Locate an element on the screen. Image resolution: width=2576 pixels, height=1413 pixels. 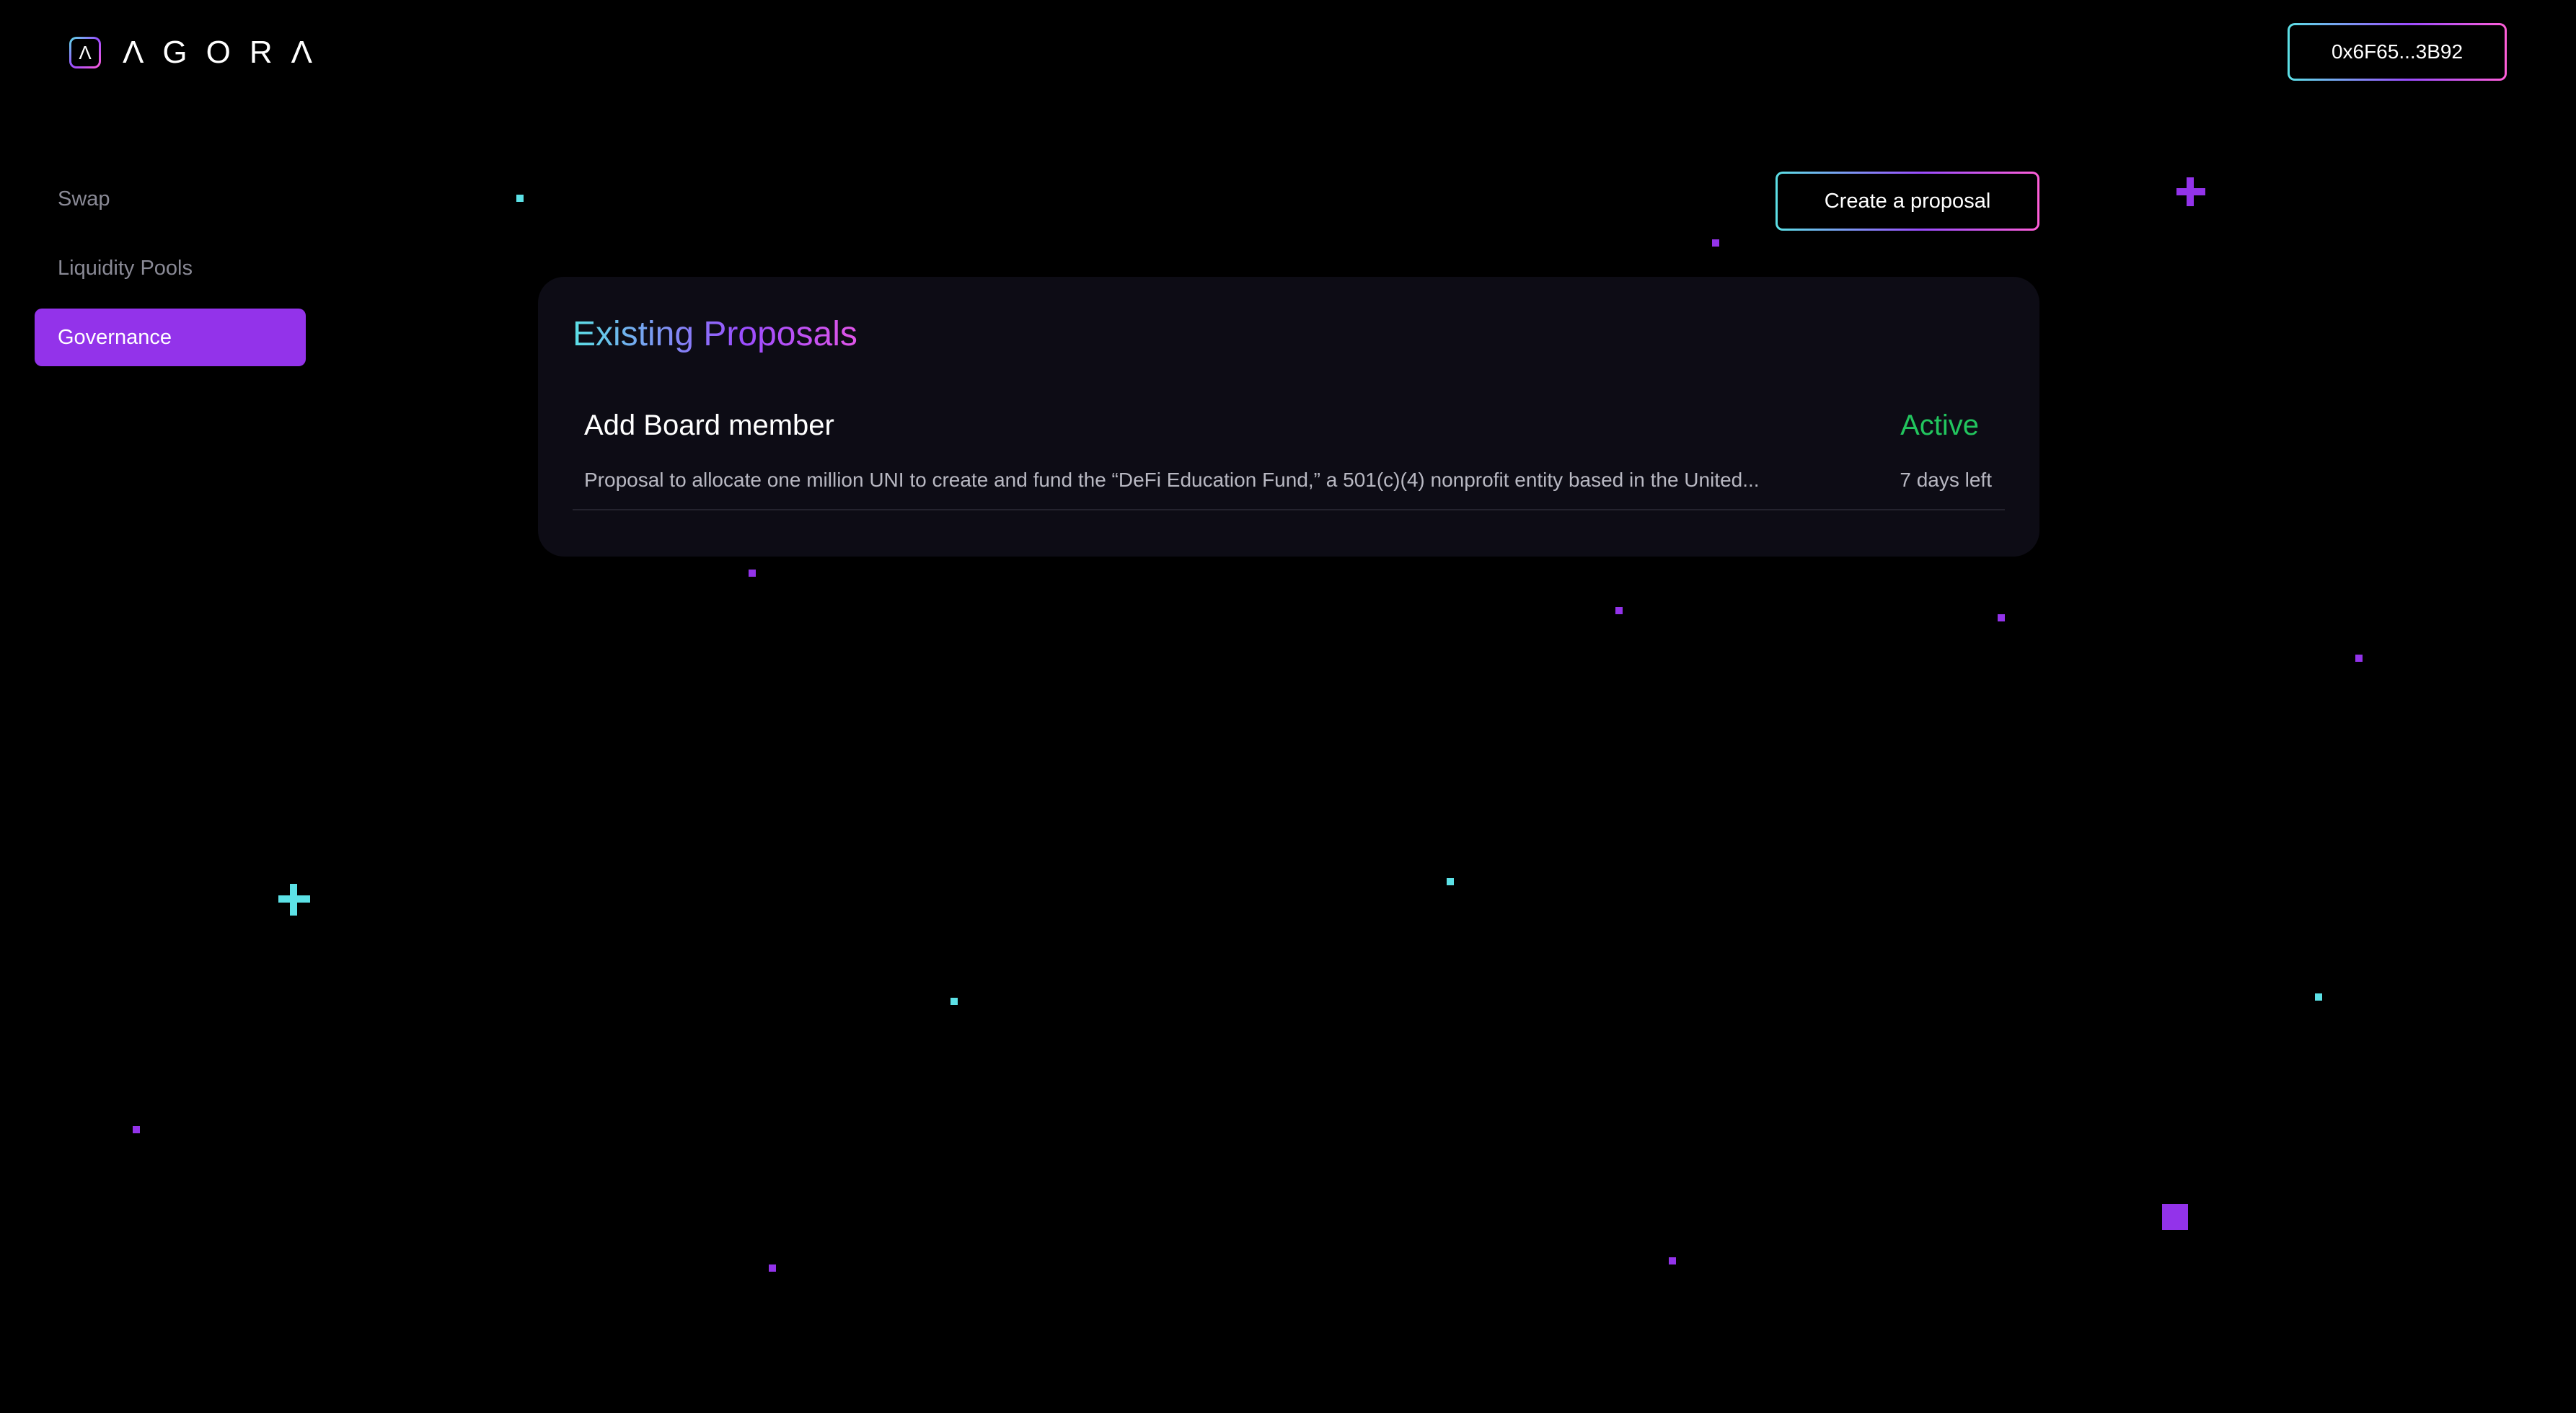
wallet-address-button: 0x6F65...3B92 is located at coordinates (2397, 52).